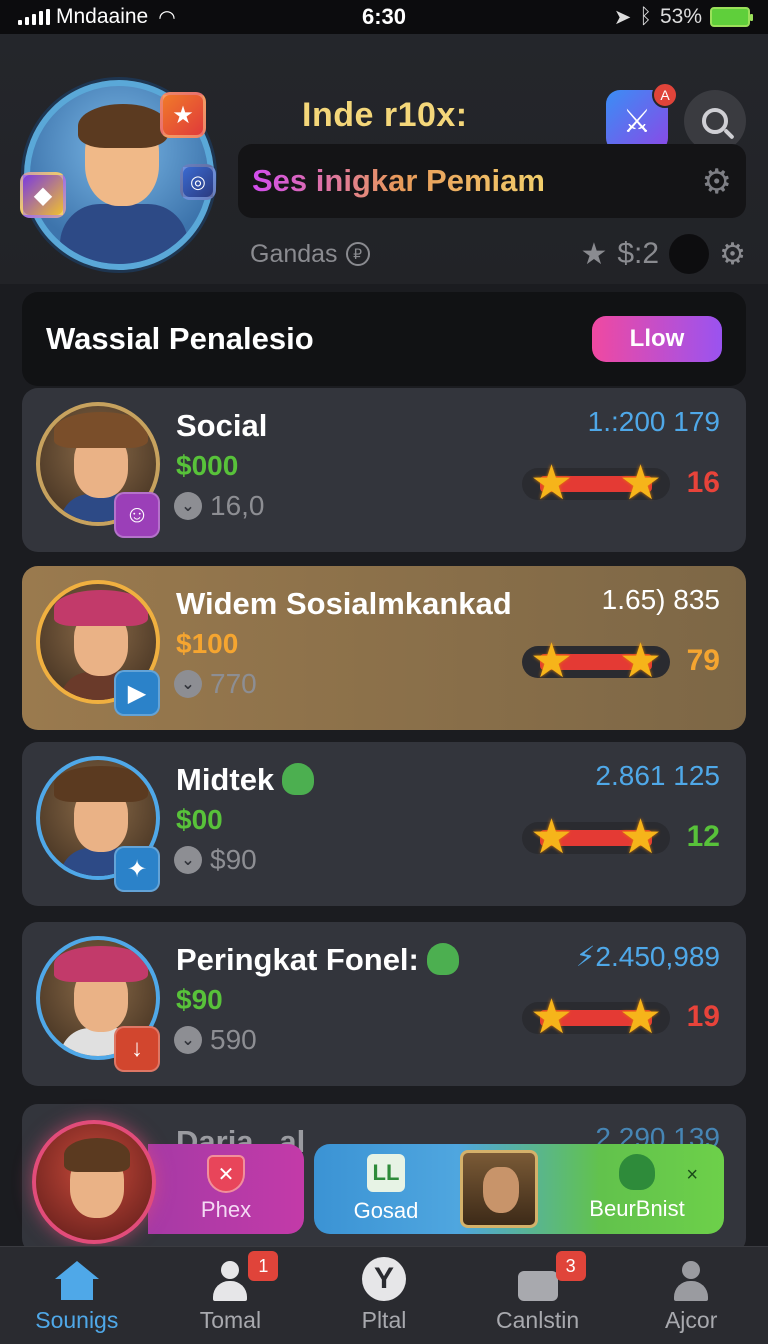 The width and height of the screenshot is (768, 1344). Describe the element at coordinates (215, 684) in the screenshot. I see `player-sub-stat: ⌄ 770` at that location.